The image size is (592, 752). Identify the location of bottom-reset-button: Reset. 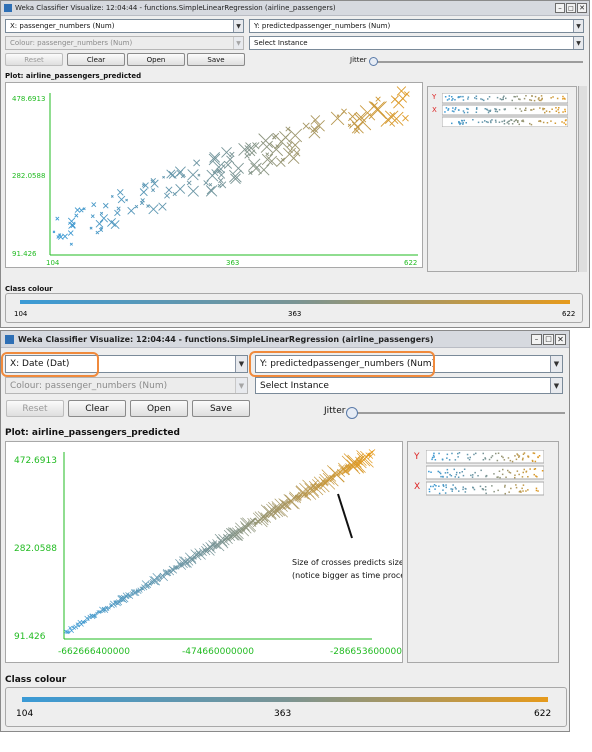
(35, 408).